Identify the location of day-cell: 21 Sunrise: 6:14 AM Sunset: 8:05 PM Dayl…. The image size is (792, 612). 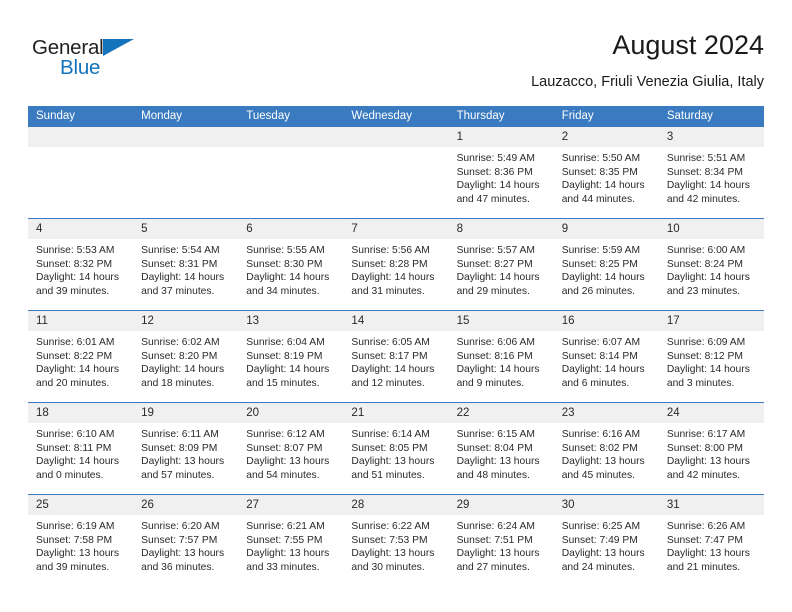
(396, 448).